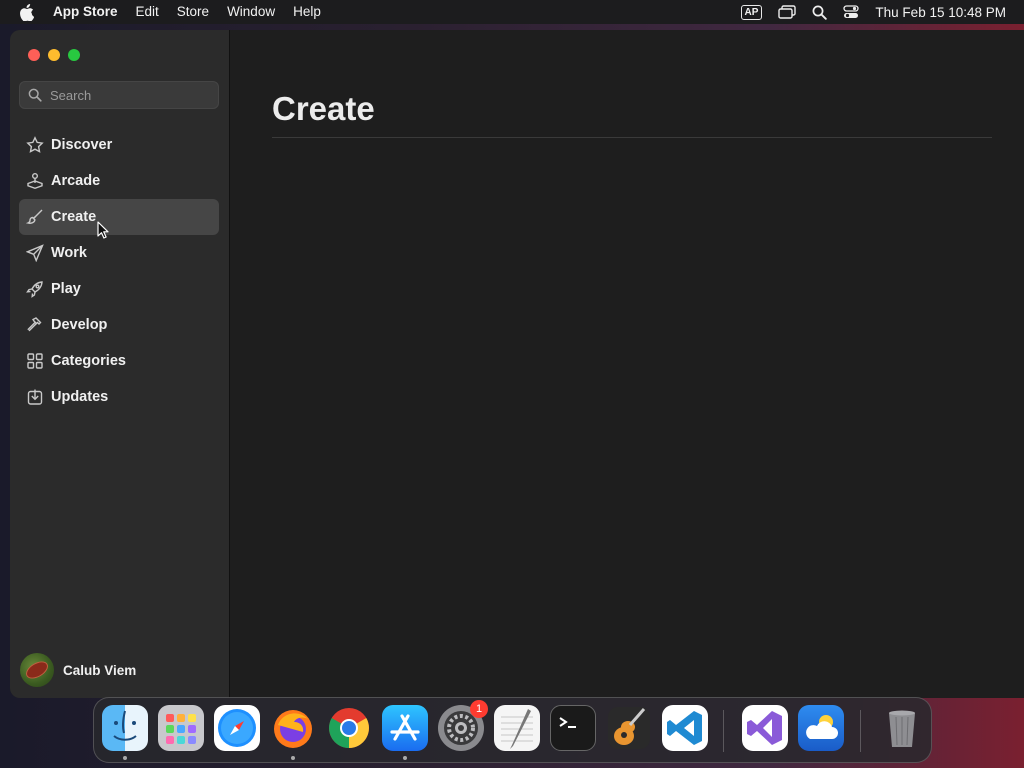 The height and width of the screenshot is (768, 1024). I want to click on launchpad-icon, so click(181, 728).